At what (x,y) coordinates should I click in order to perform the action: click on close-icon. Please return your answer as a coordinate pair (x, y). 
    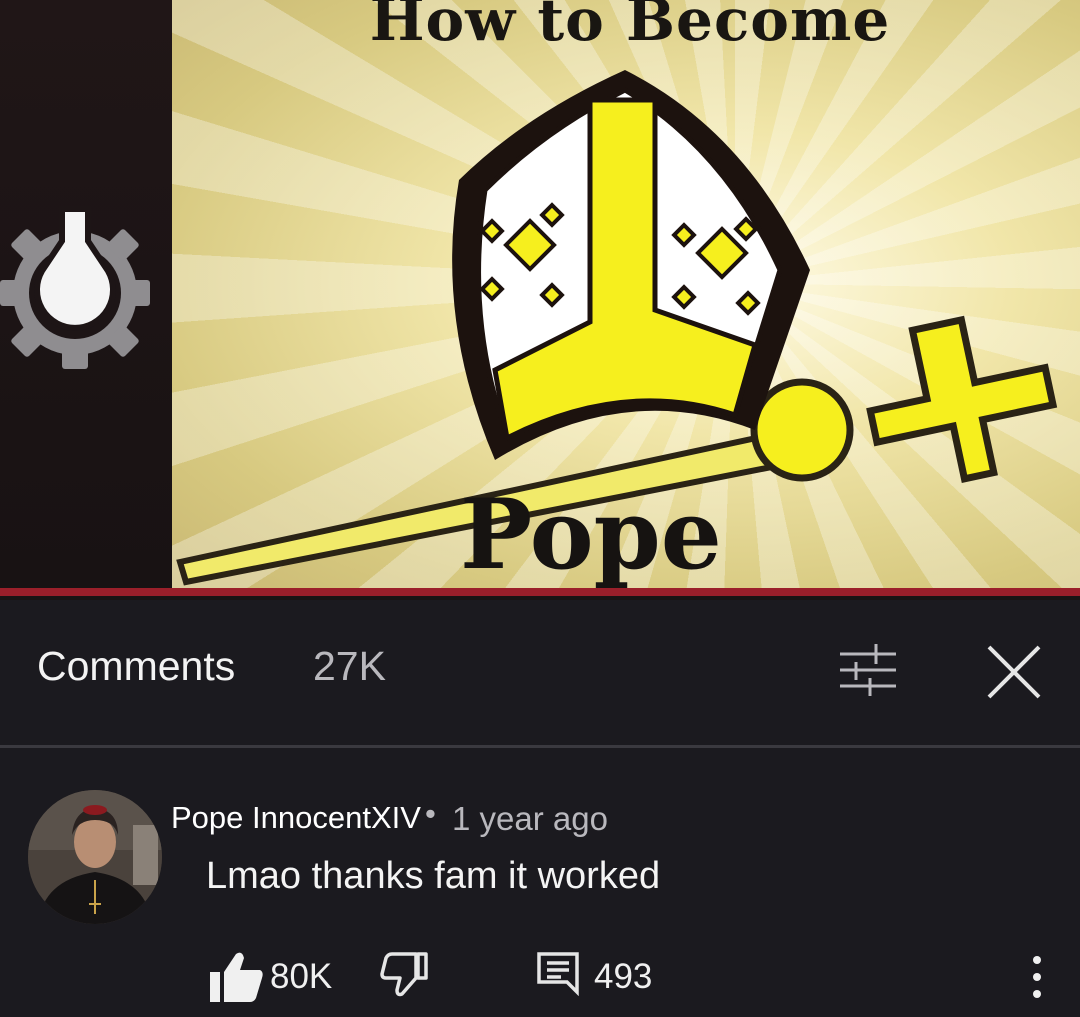
    Looking at the image, I should click on (1014, 672).